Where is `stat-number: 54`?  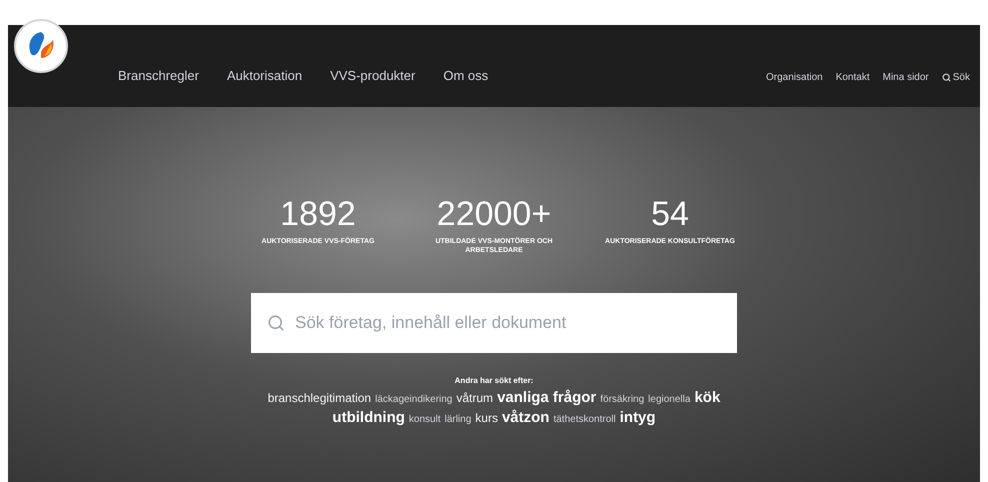
stat-number: 54 is located at coordinates (670, 214).